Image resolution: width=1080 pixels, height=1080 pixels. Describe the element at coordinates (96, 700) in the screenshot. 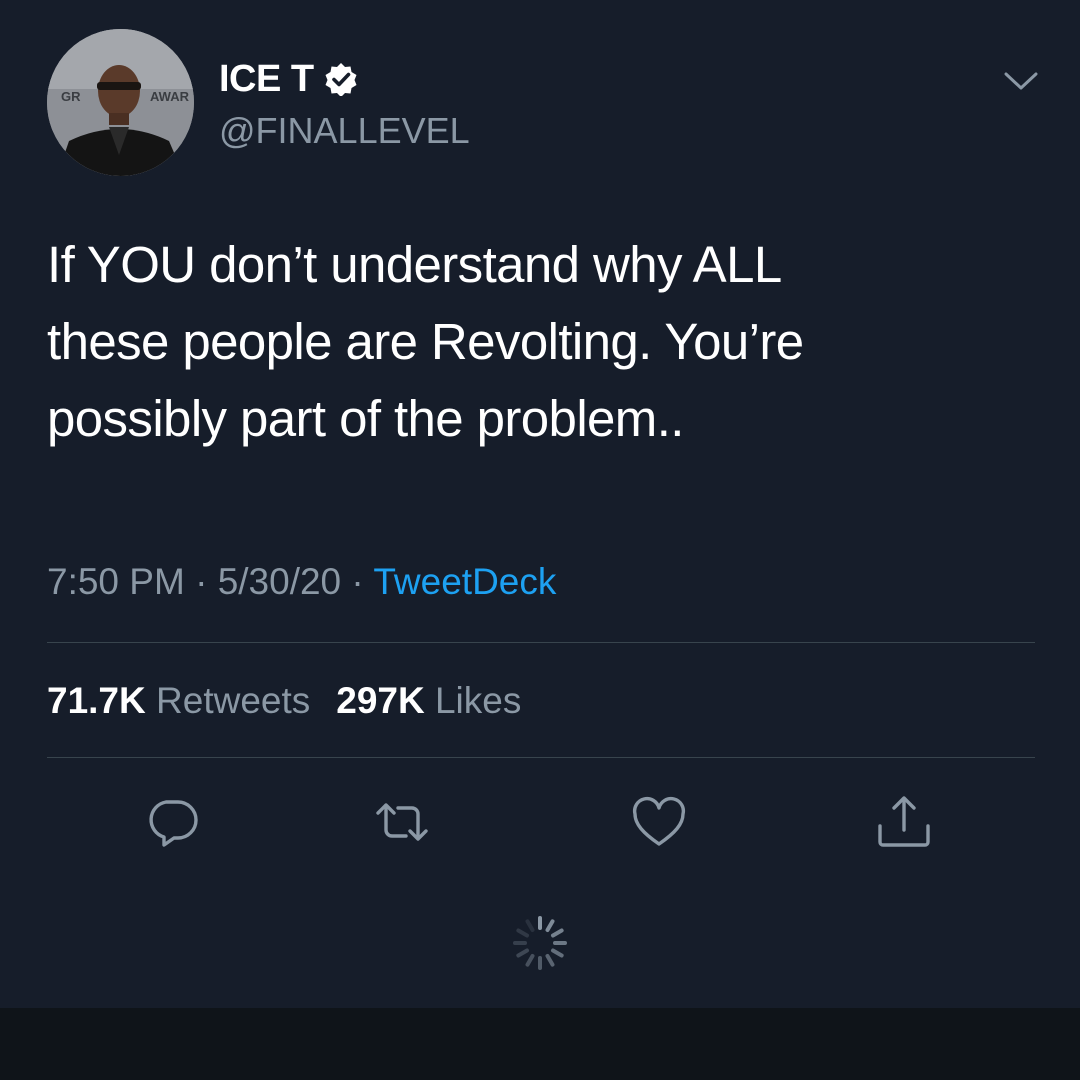

I see `retweets-count: 71.7K` at that location.